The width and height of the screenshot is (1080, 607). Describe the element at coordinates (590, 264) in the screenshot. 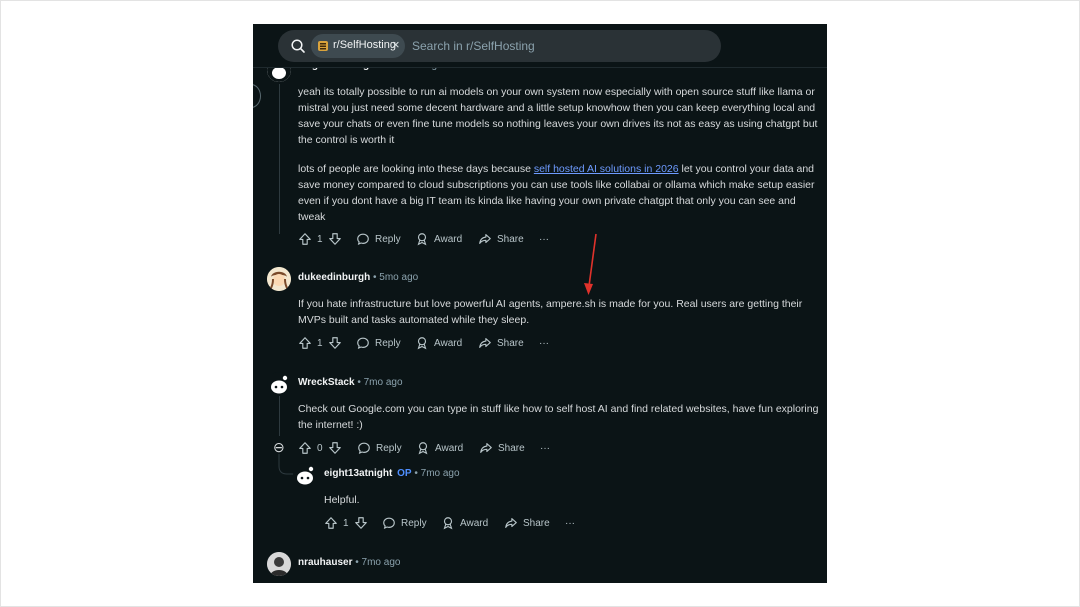

I see `red-annotation-arrow-icon` at that location.